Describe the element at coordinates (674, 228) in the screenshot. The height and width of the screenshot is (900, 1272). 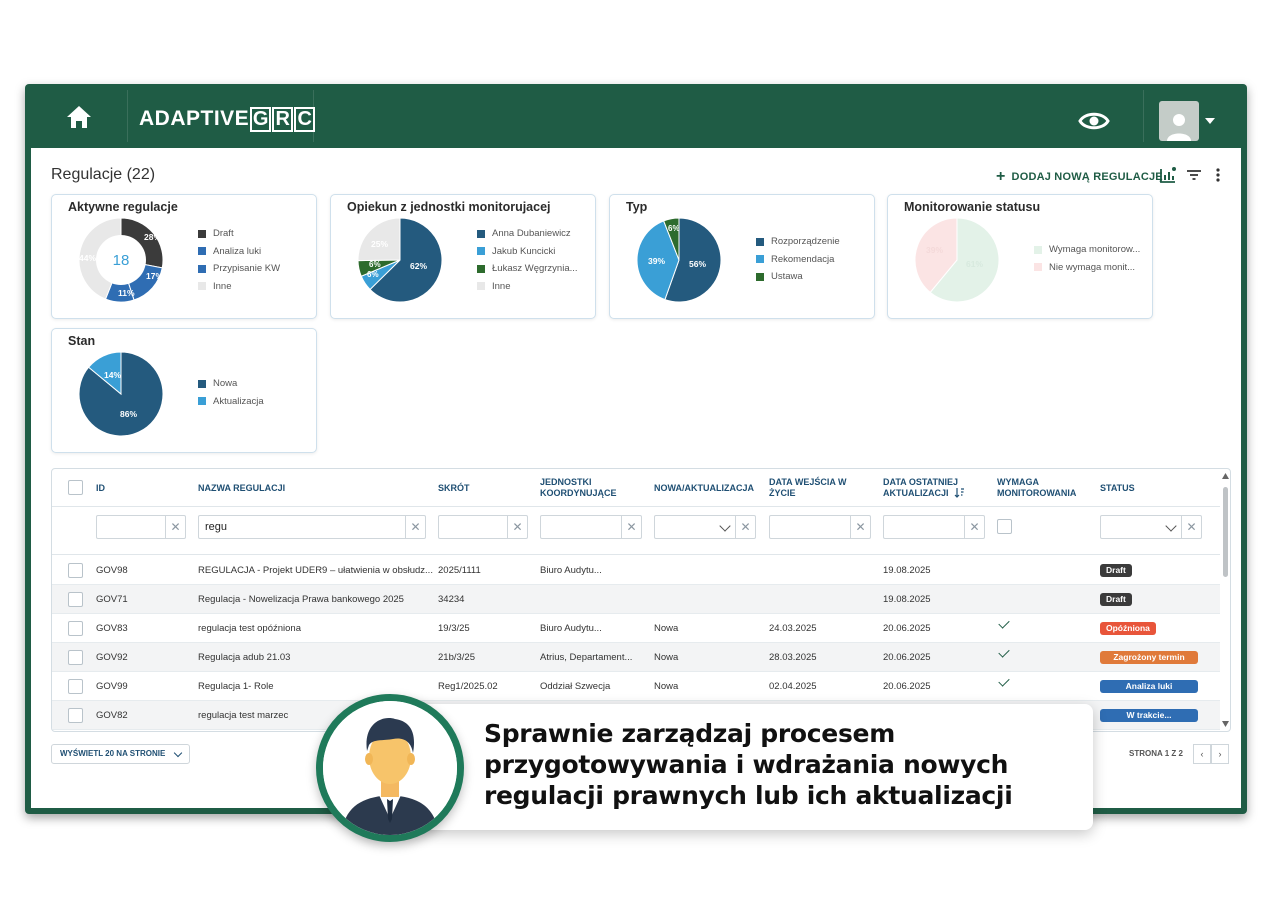
I see `slice-label: 6%` at that location.